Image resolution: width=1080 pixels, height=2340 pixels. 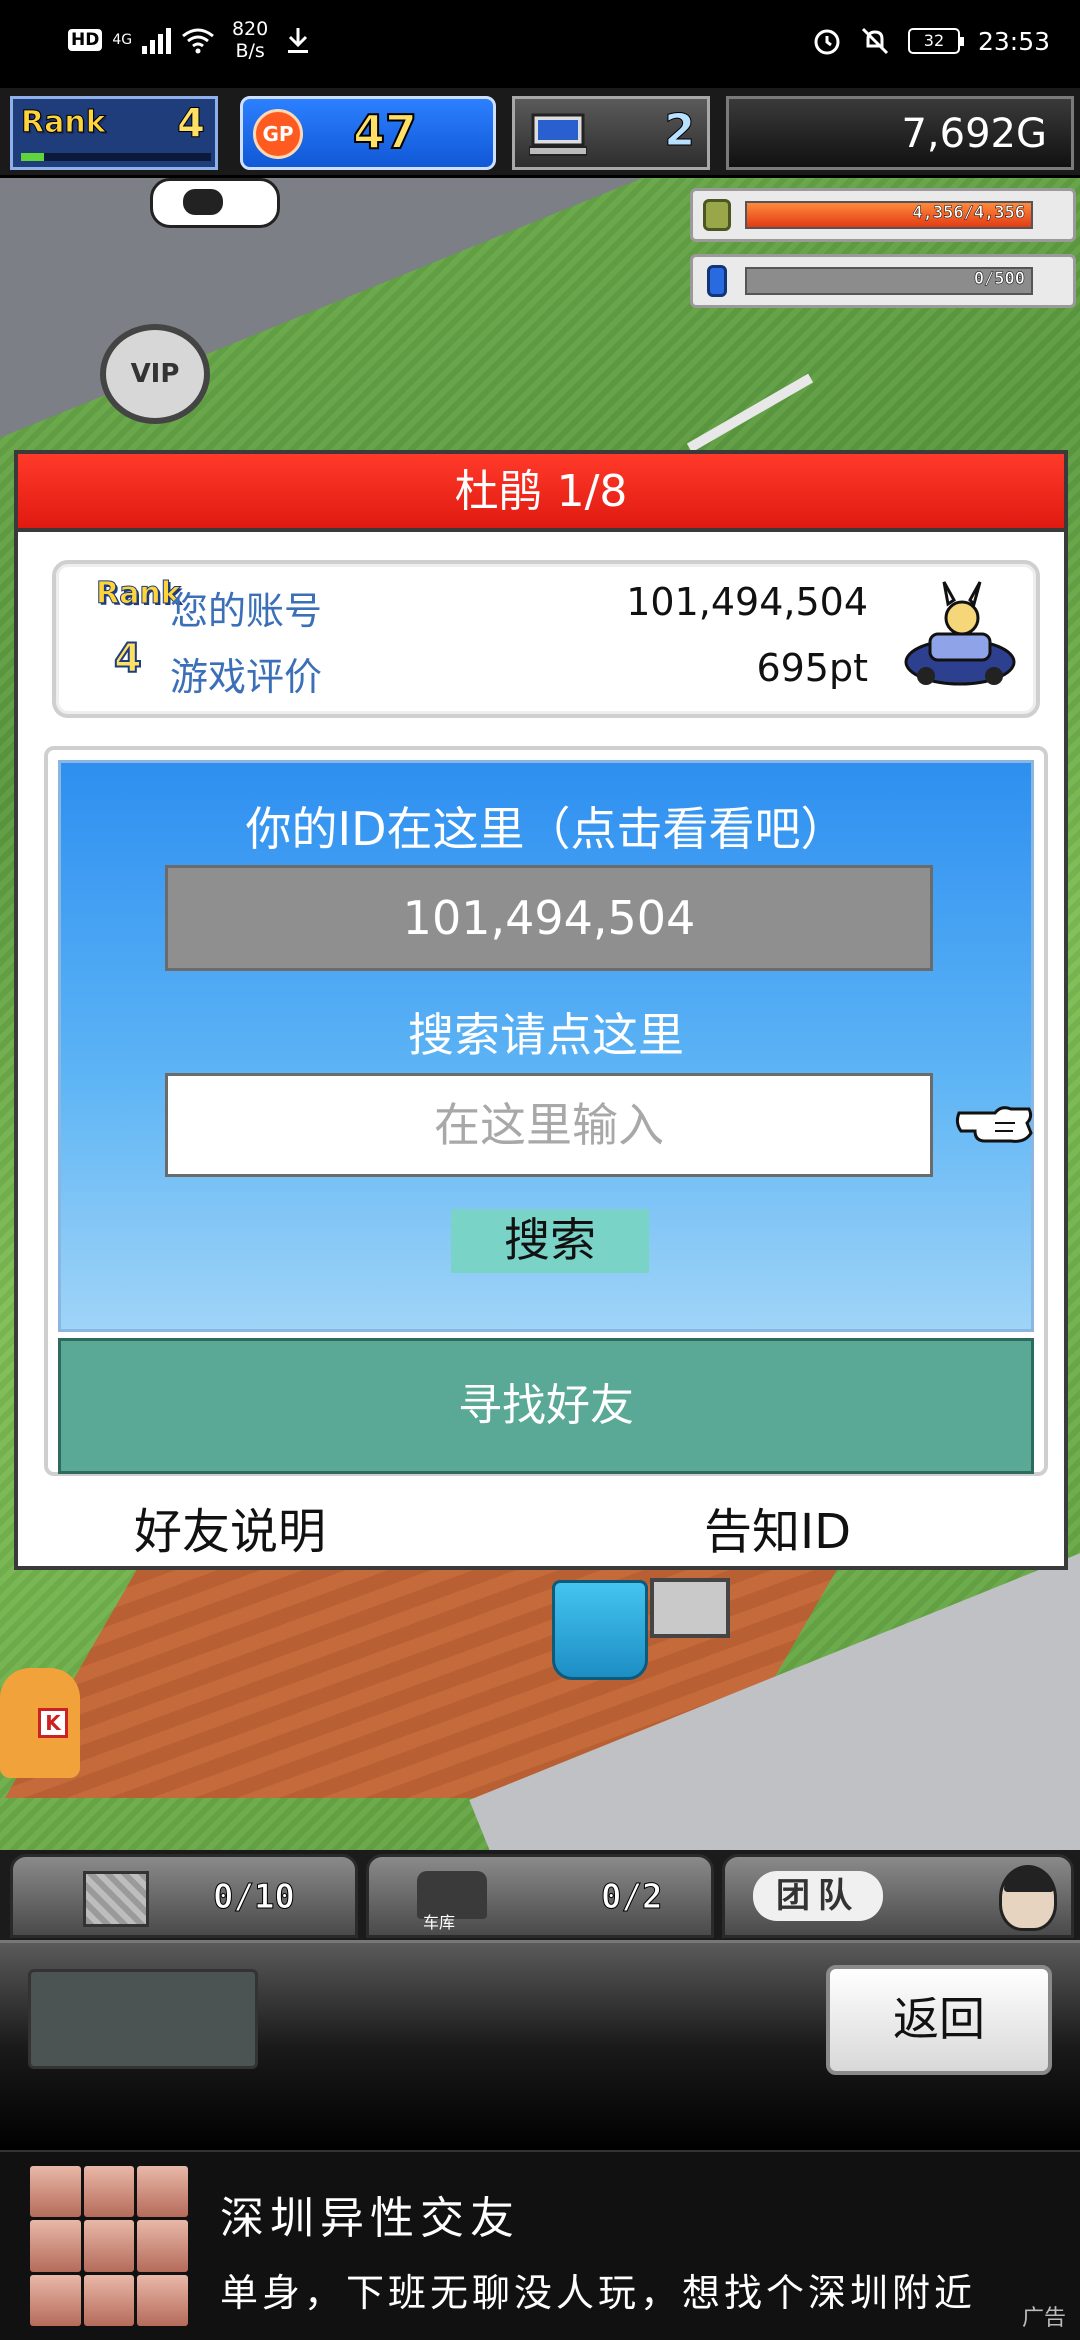 What do you see at coordinates (935, 41) in the screenshot?
I see `battery-icon: 32` at bounding box center [935, 41].